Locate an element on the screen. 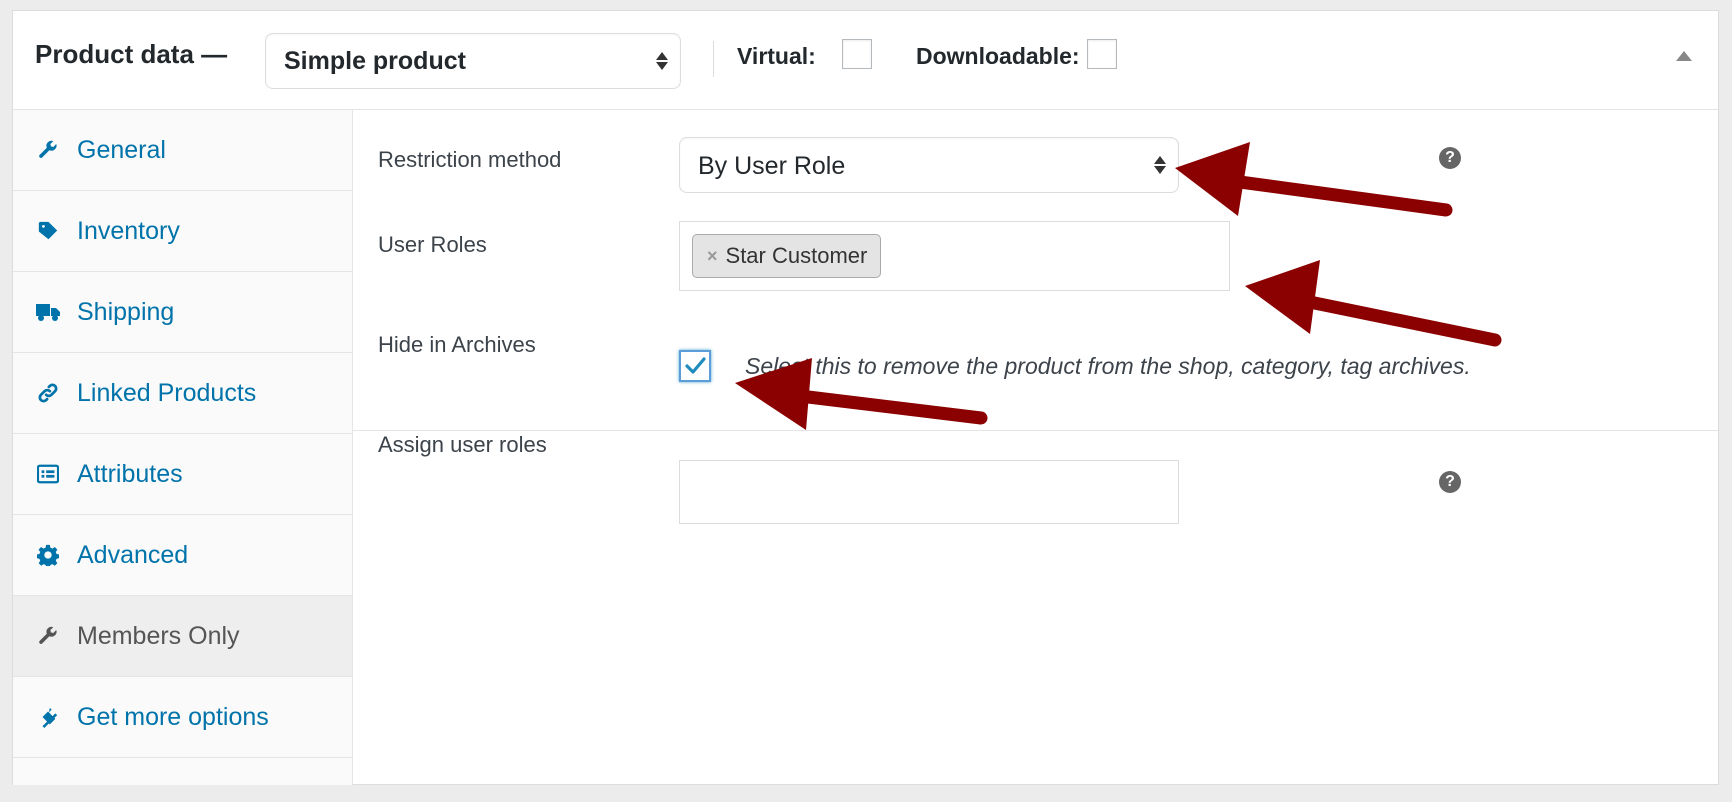 The image size is (1732, 802). assign-user-roles-input is located at coordinates (929, 492).